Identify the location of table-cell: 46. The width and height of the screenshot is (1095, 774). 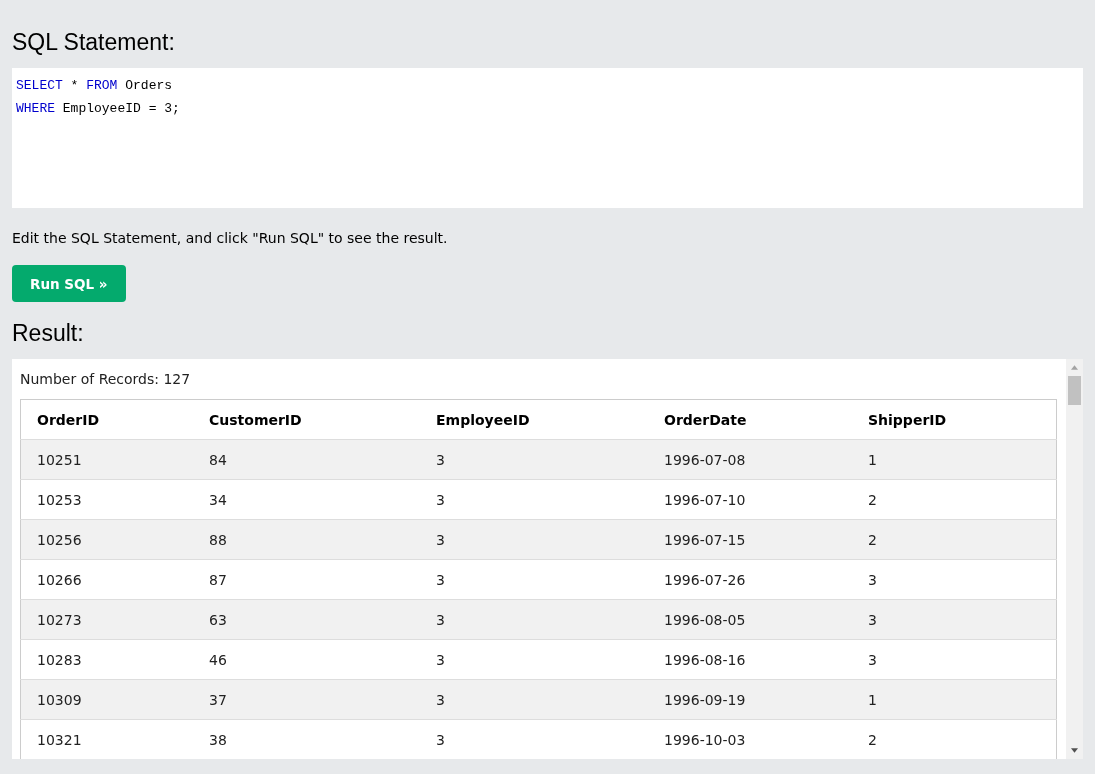
(306, 659).